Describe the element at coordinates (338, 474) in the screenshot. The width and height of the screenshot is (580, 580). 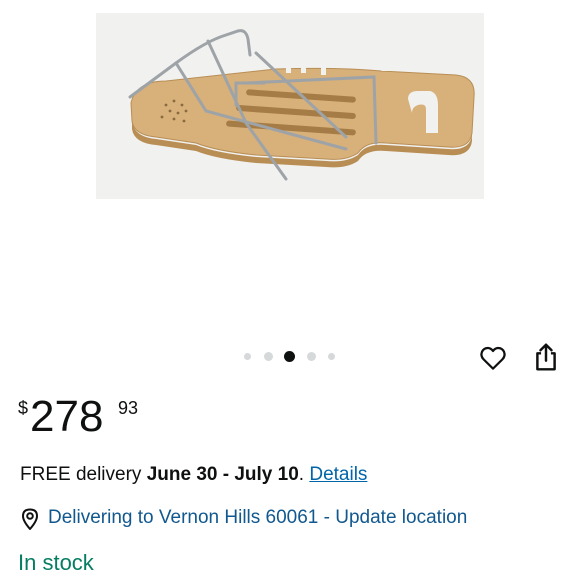
I see `delivery-details-link: Details` at that location.